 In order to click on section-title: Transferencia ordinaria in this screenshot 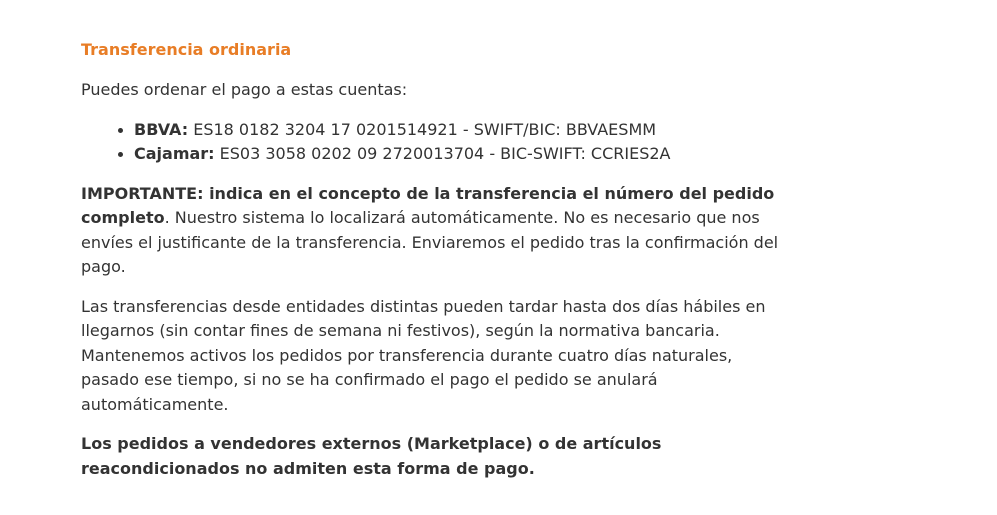, I will do `click(186, 49)`.